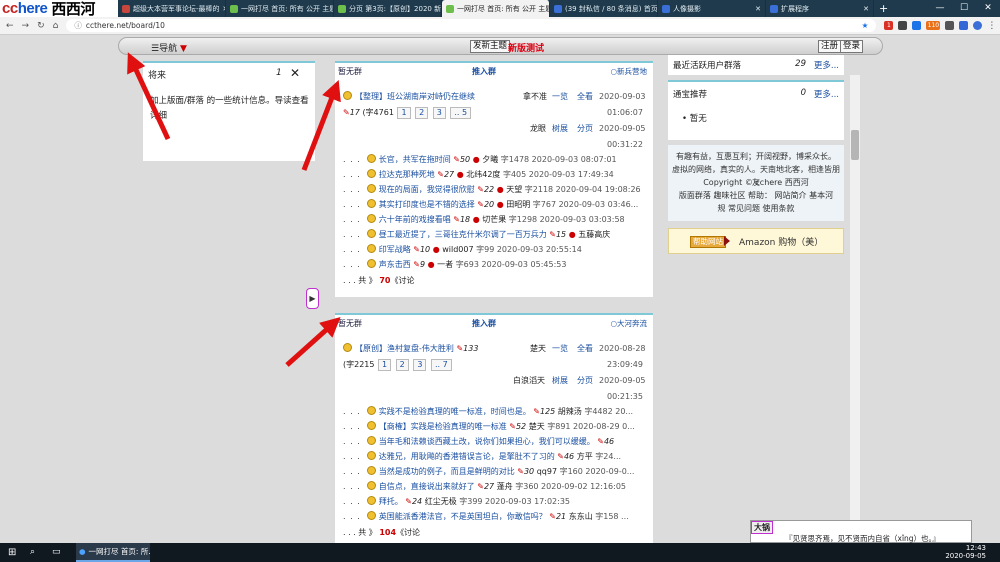  Describe the element at coordinates (56, 552) in the screenshot. I see `task-view-icon: ▭` at that location.